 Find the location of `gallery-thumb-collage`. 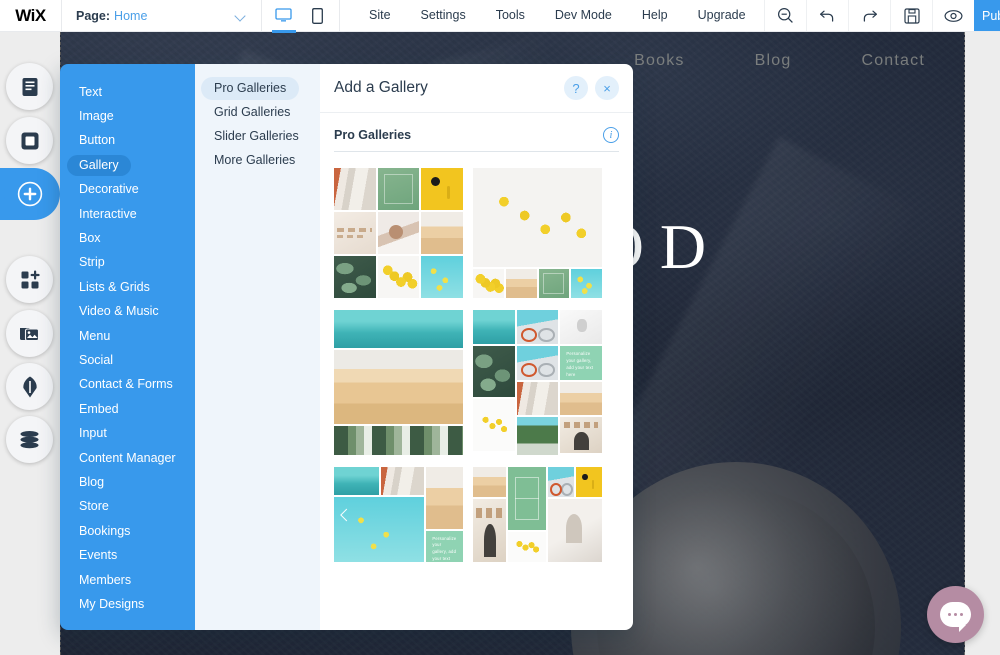

gallery-thumb-collage is located at coordinates (537, 514).